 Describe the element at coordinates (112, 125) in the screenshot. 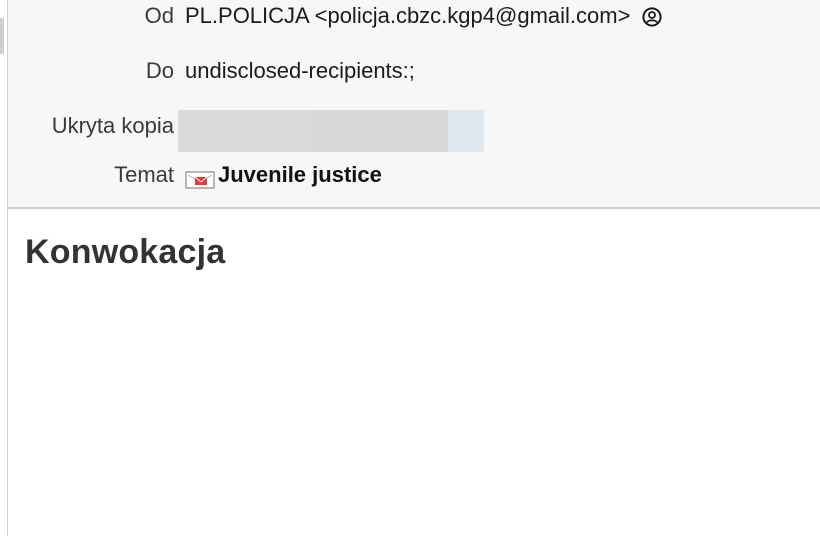

I see `bcc-label: Ukryta kopia` at that location.